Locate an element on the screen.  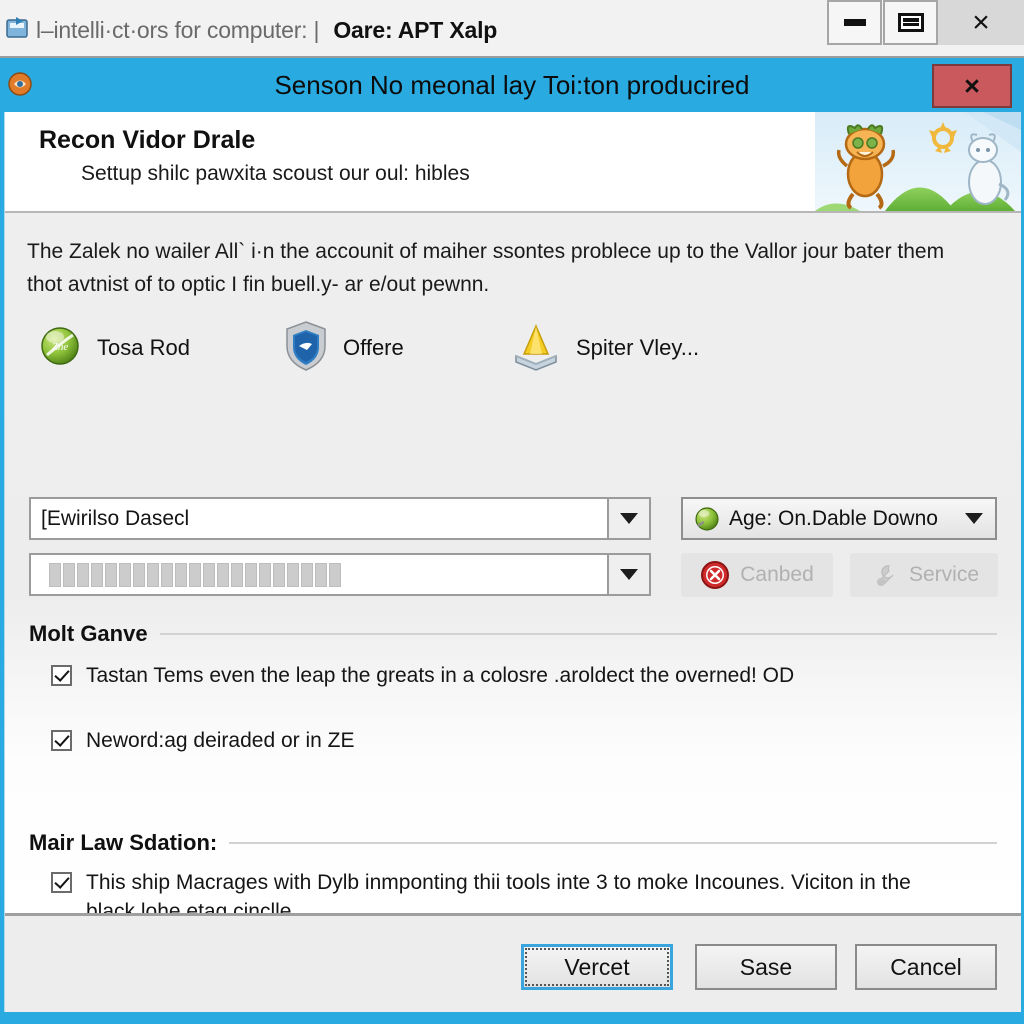
primary-combobox-value: [Ewirilso Dasecl is located at coordinates (115, 518).